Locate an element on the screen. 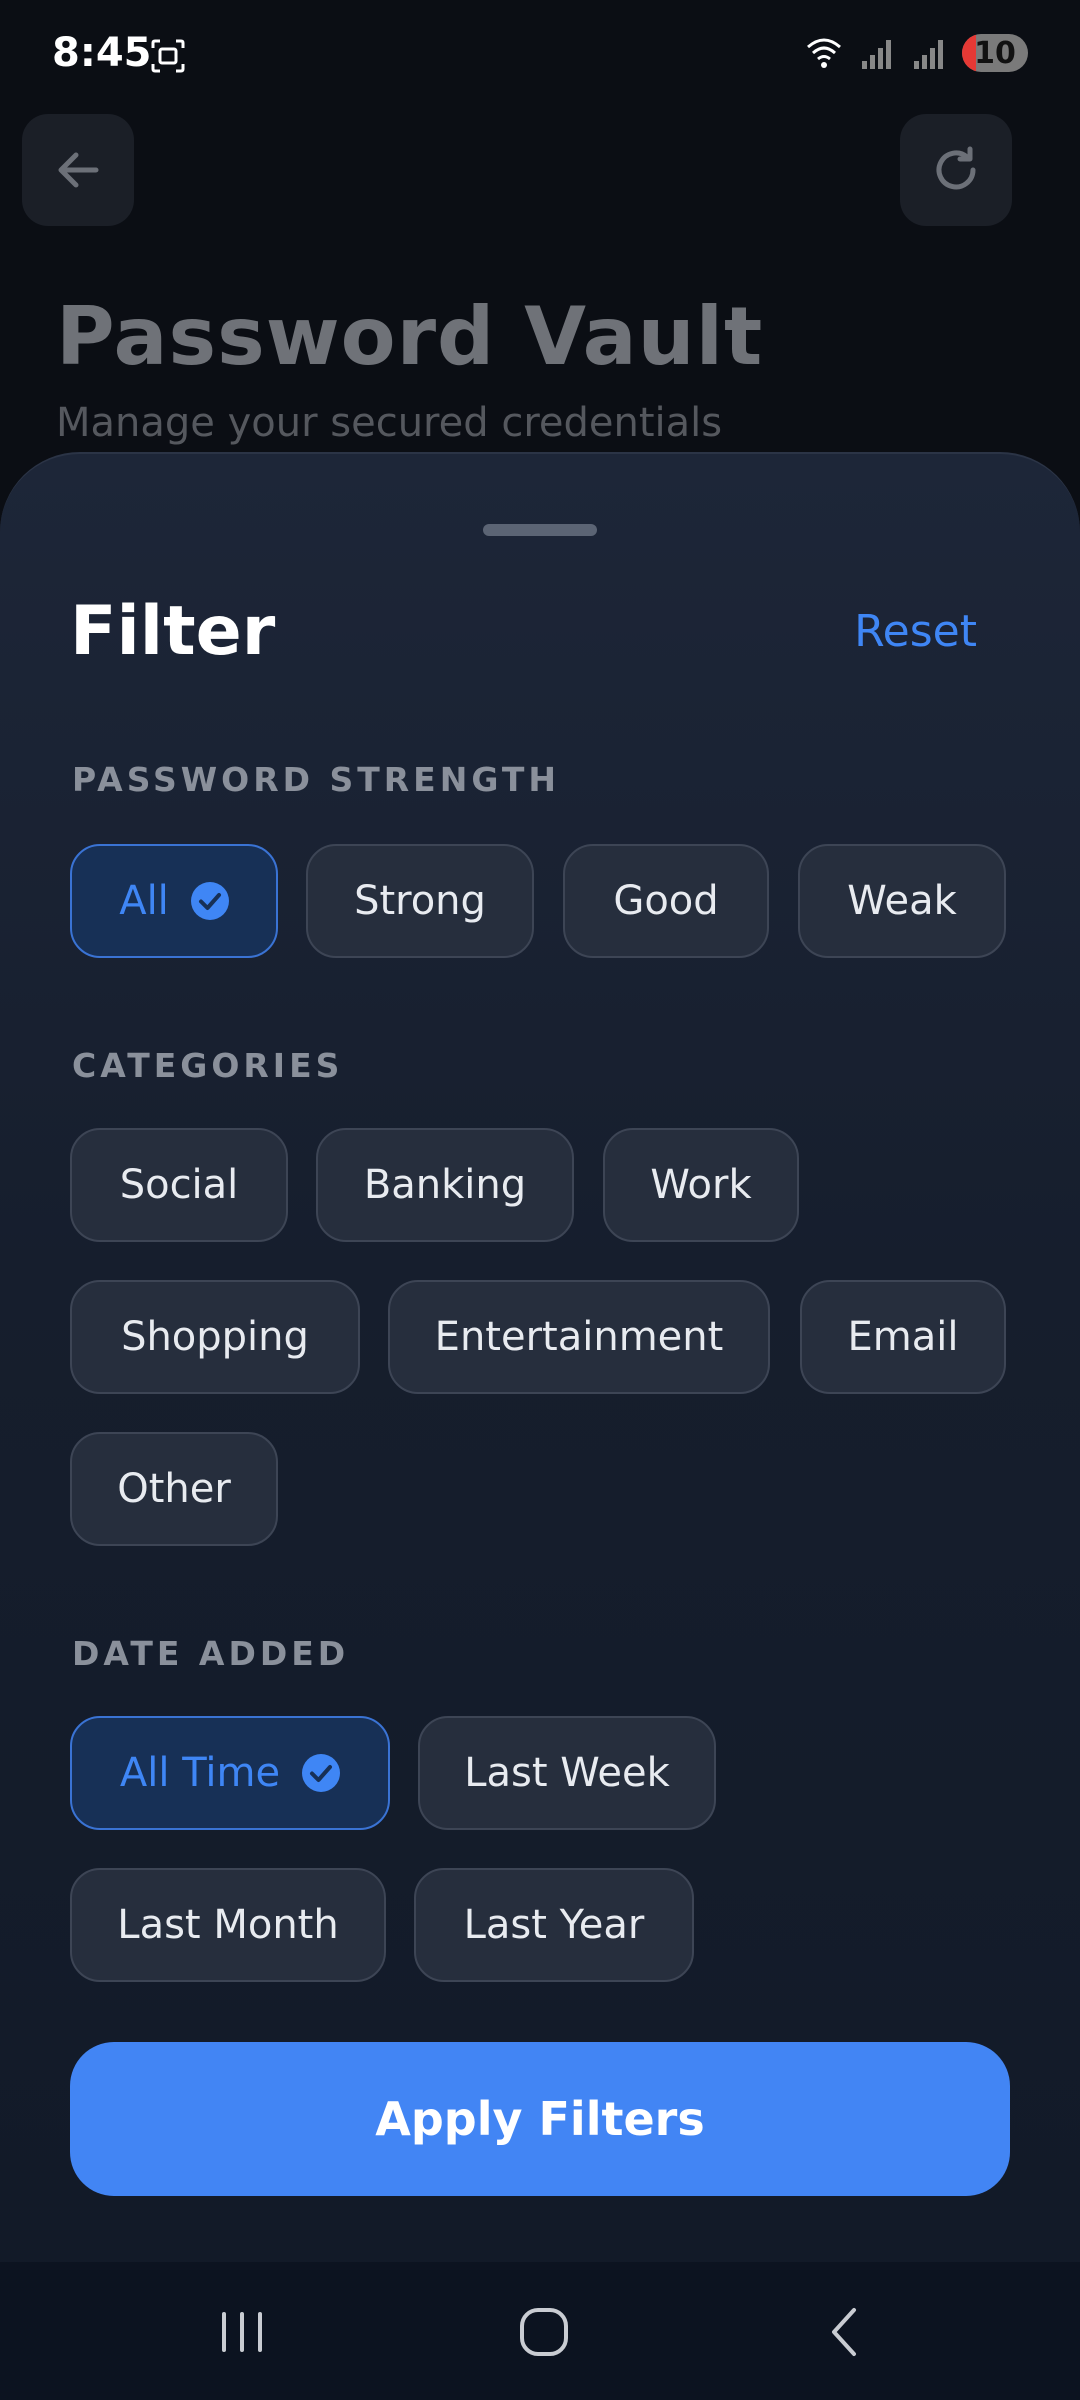 The image size is (1080, 2400). drag-handle is located at coordinates (540, 530).